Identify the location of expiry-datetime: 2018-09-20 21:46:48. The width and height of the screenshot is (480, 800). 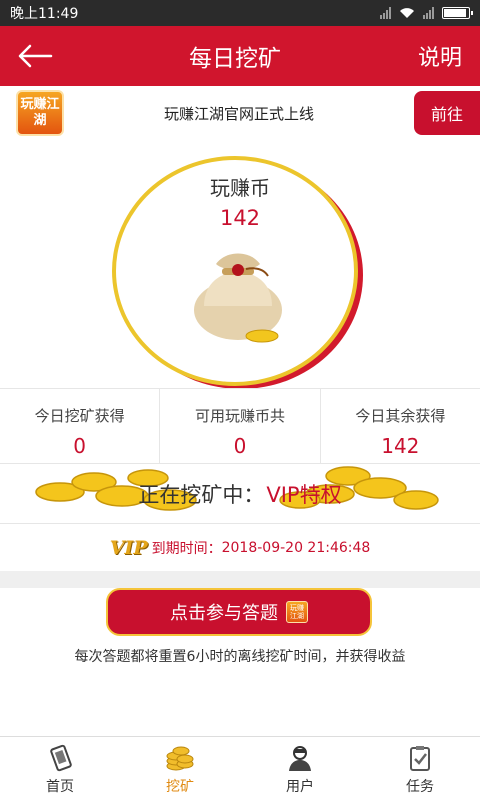
(296, 547).